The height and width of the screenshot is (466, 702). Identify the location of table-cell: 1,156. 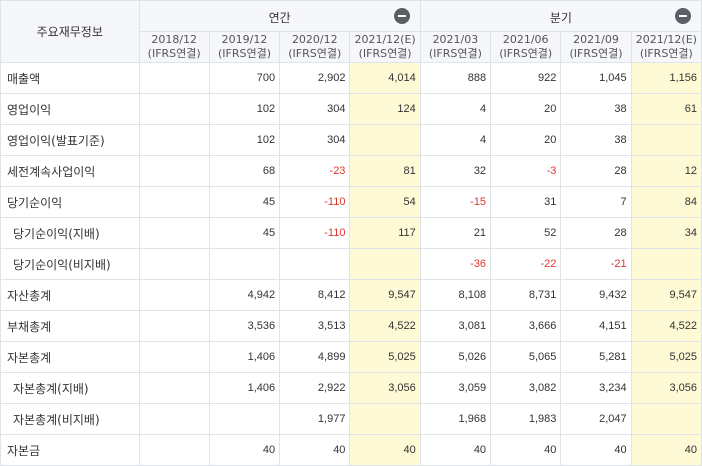
(666, 78).